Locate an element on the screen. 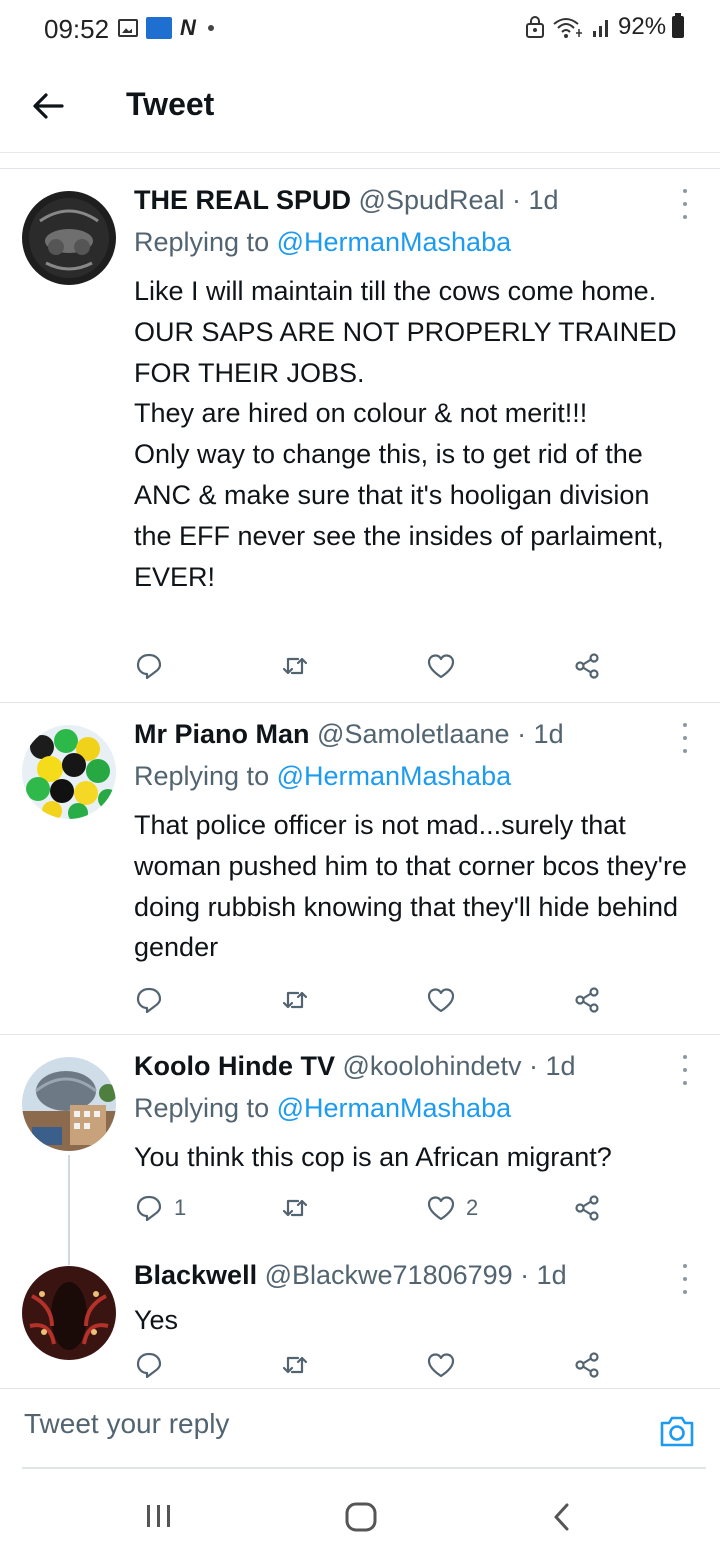  author-handle: @koolohindetv is located at coordinates (432, 1066).